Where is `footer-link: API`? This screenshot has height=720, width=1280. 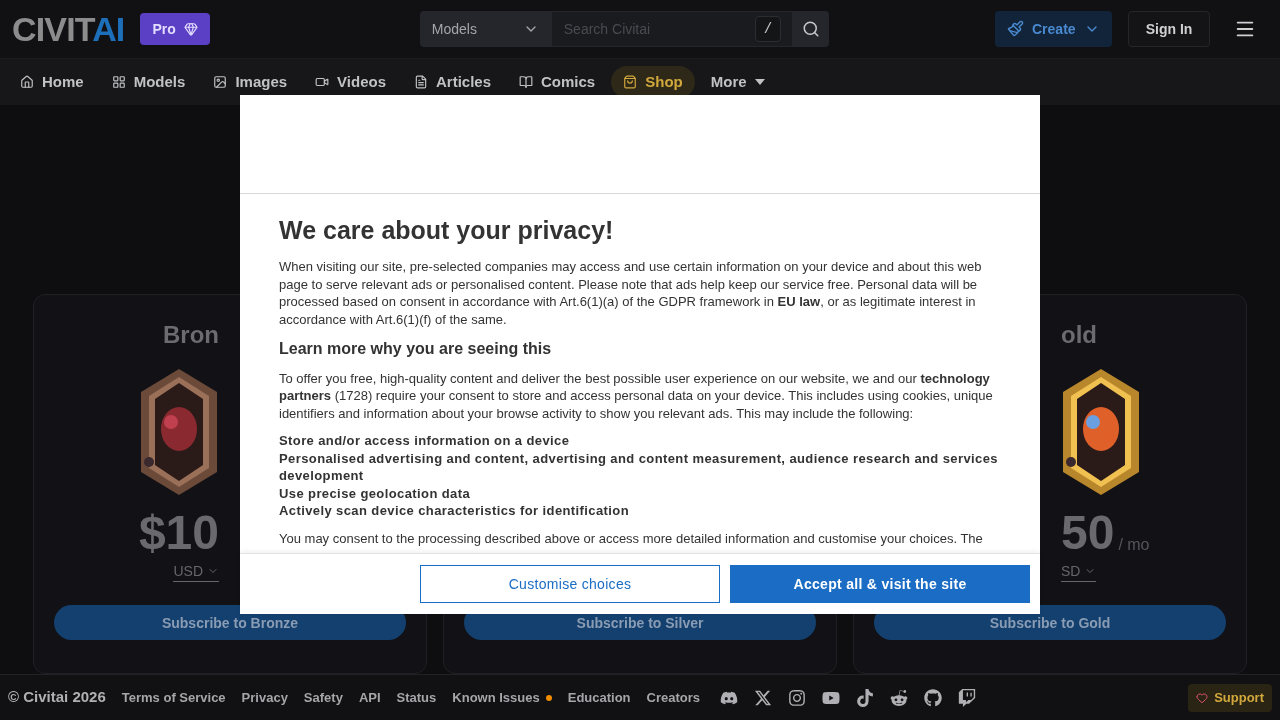 footer-link: API is located at coordinates (369, 697).